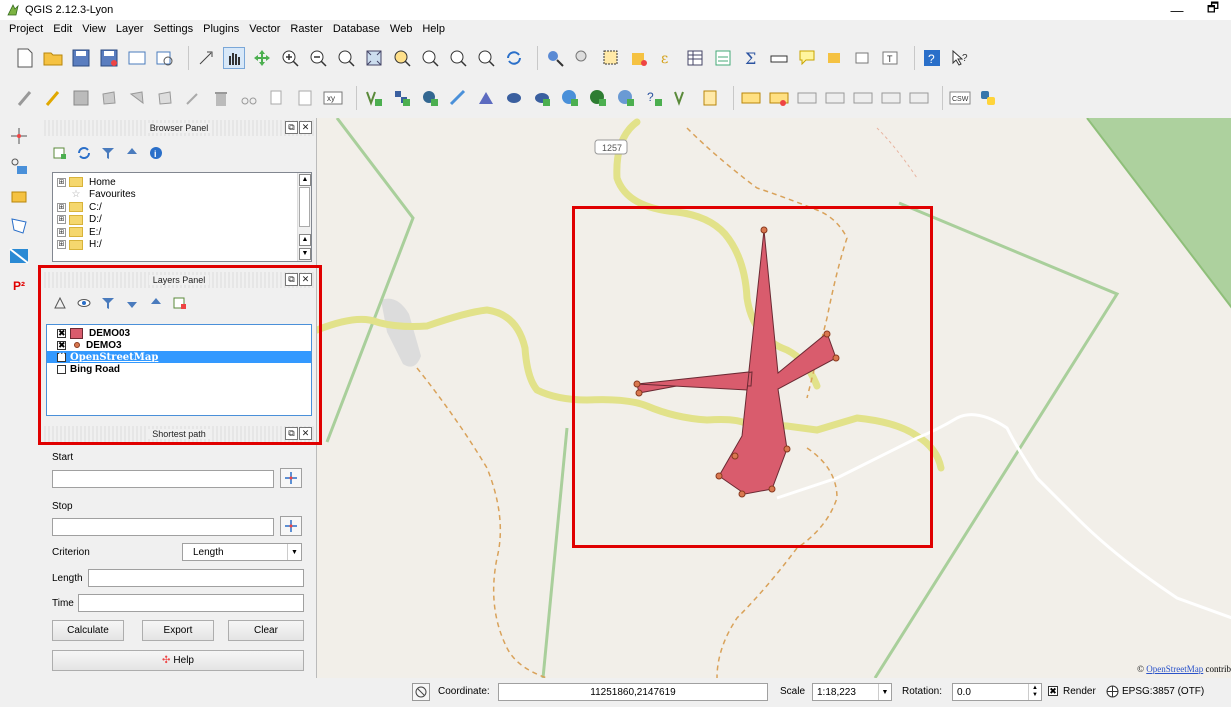  What do you see at coordinates (555, 58) in the screenshot?
I see `identify-icon` at bounding box center [555, 58].